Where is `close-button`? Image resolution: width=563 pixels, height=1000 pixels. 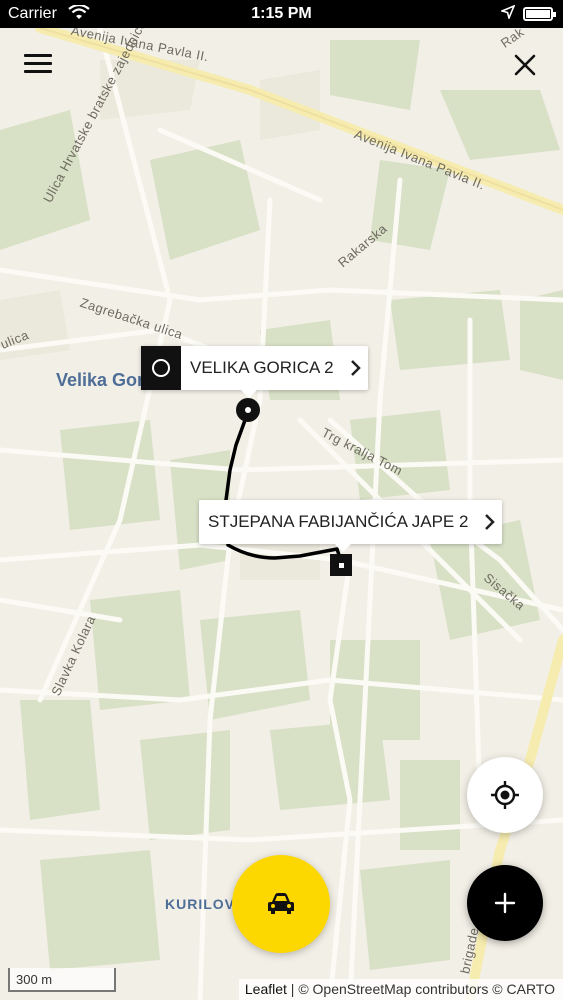
close-button is located at coordinates (525, 65).